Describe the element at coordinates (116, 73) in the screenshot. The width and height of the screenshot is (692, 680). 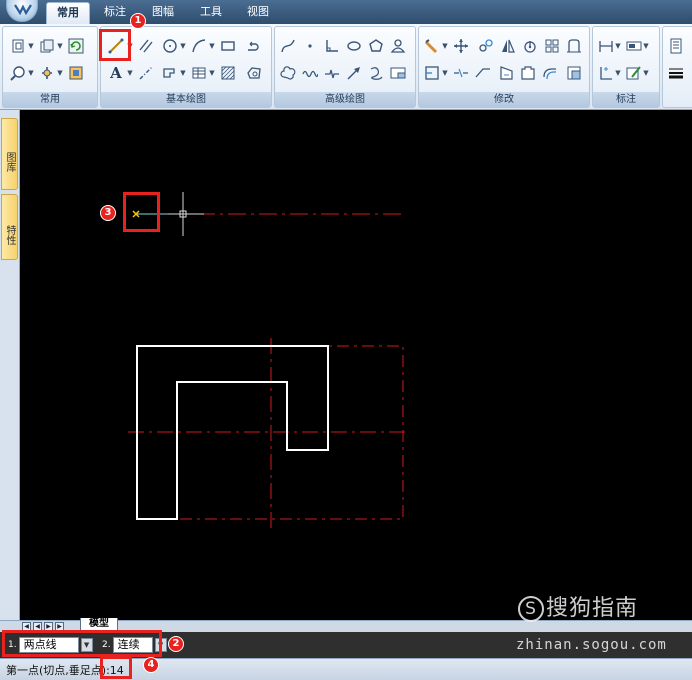
I see `text-tool-icon: A` at that location.